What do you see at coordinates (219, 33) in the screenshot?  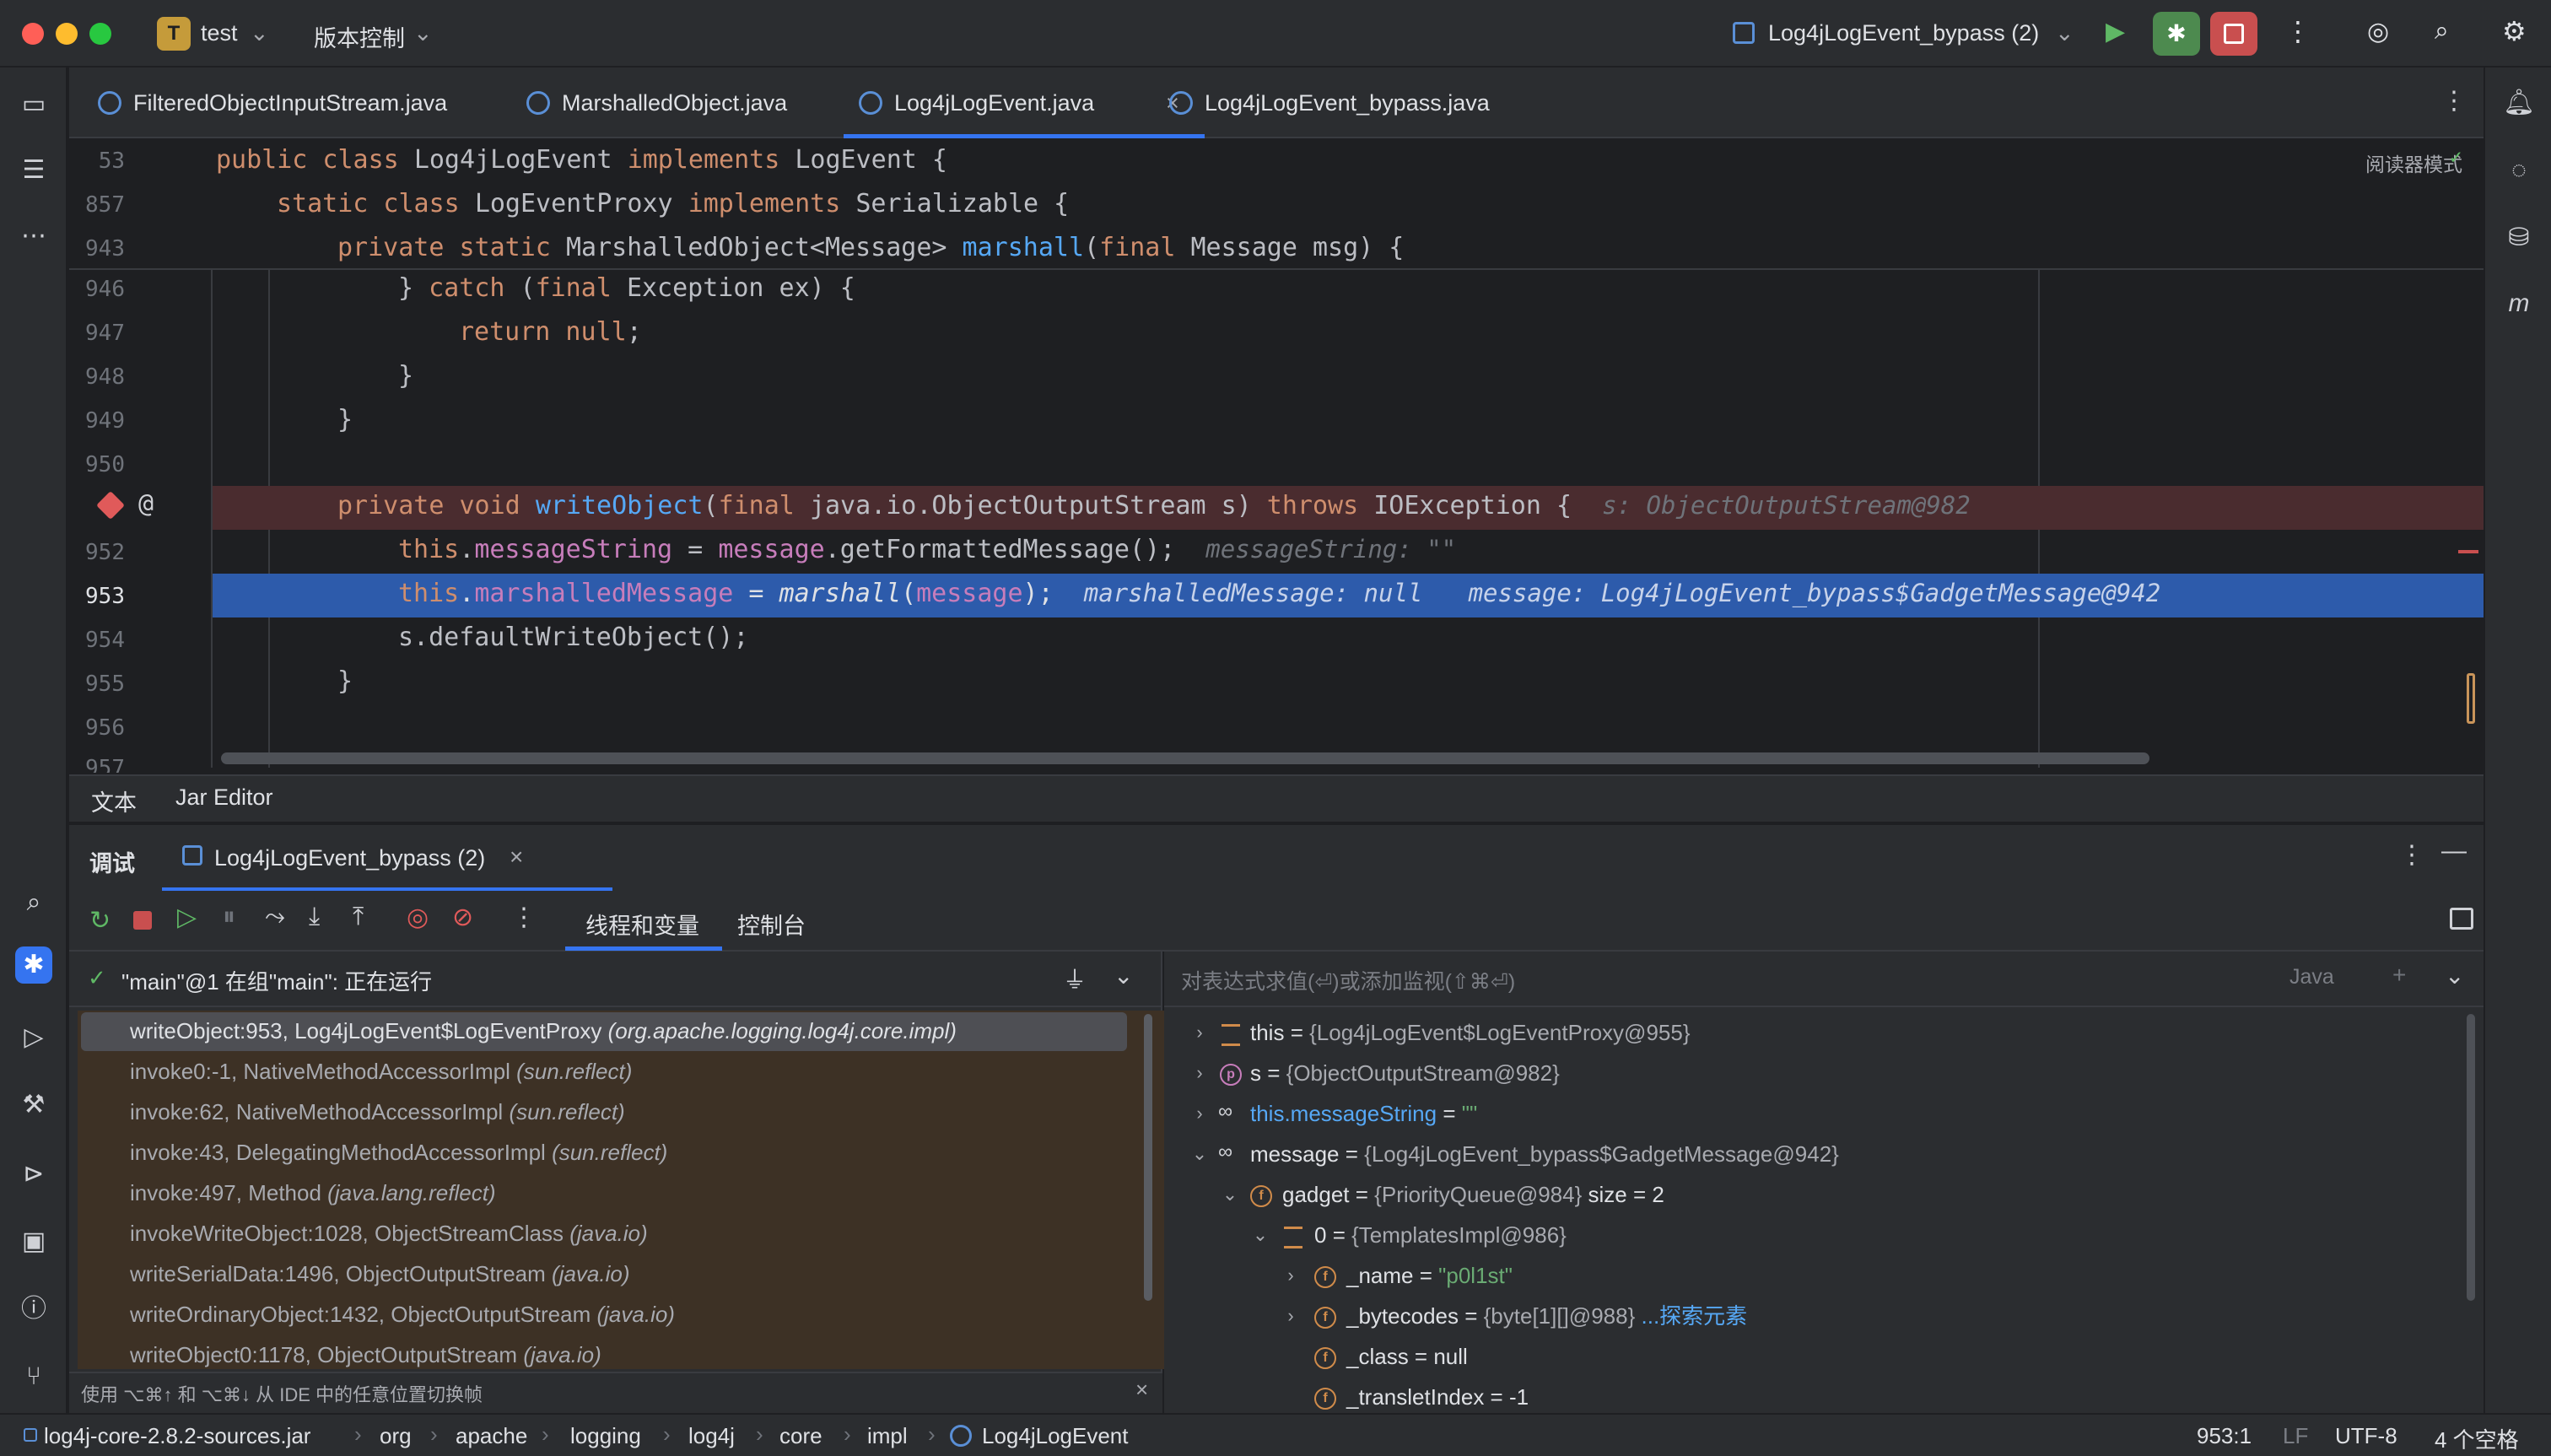 I see `project-name: test` at bounding box center [219, 33].